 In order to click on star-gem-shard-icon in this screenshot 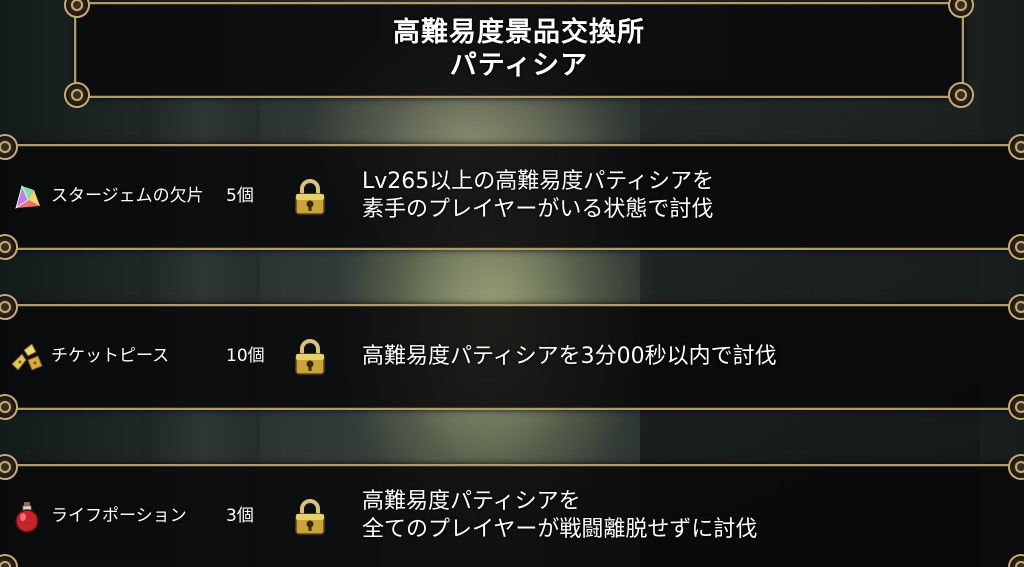, I will do `click(27, 196)`.